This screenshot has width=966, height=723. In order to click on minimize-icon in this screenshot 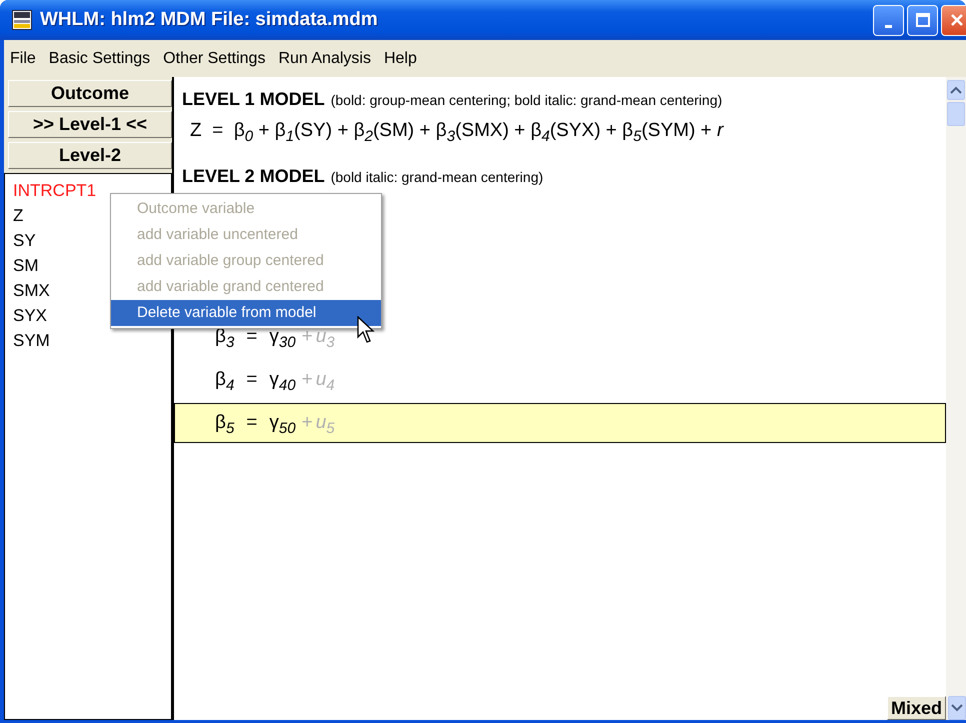, I will do `click(888, 26)`.